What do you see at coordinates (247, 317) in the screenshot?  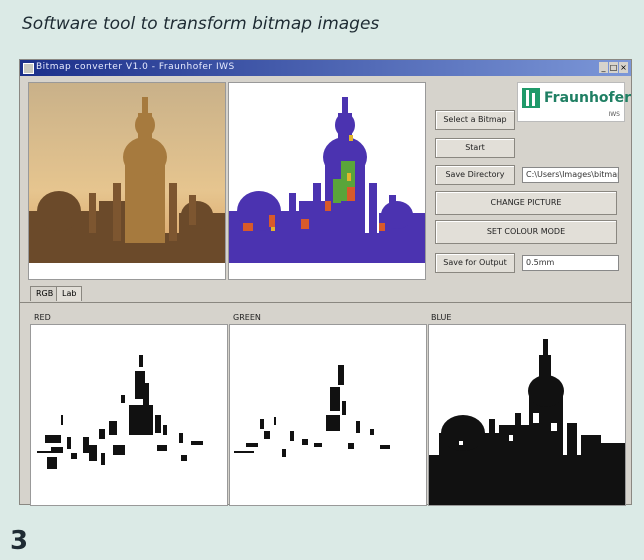 I see `channel-label-green: GREEN` at bounding box center [247, 317].